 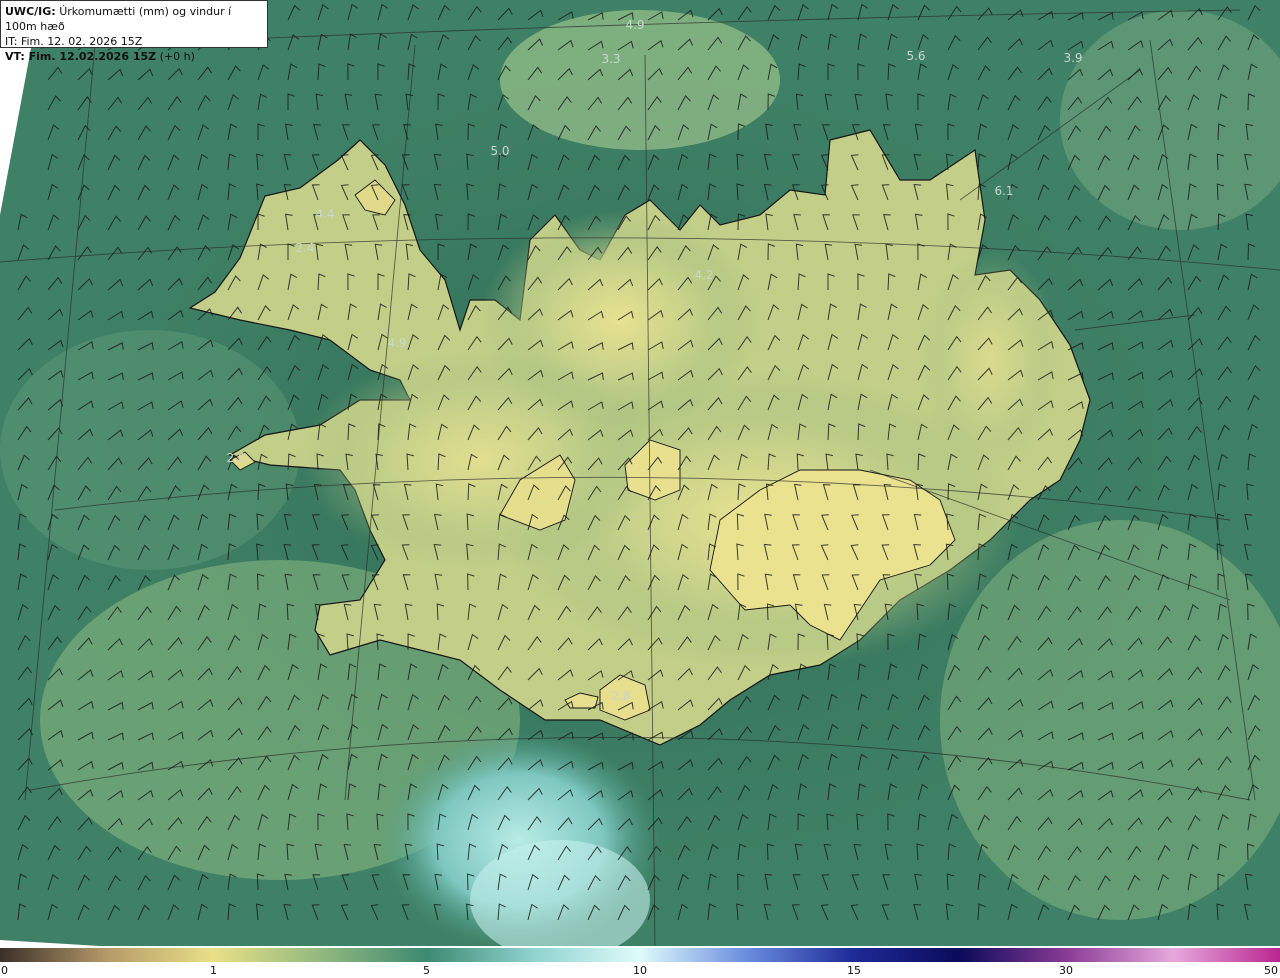 I want to click on colorbar-tick-50: 50, so click(x=1271, y=970).